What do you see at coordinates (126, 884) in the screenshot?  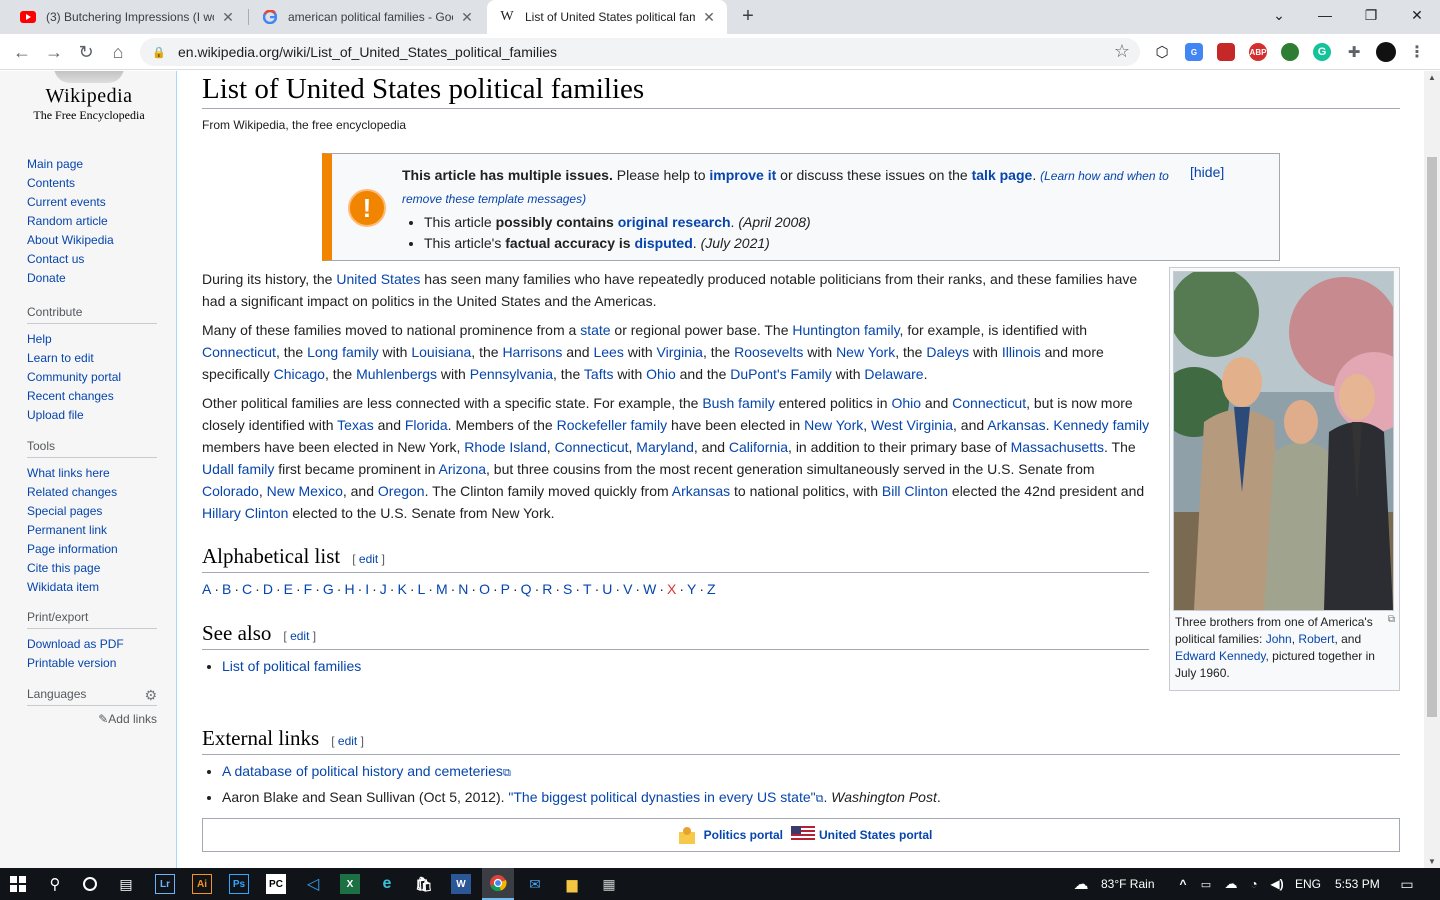 I see `task-view-icon: ▤` at bounding box center [126, 884].